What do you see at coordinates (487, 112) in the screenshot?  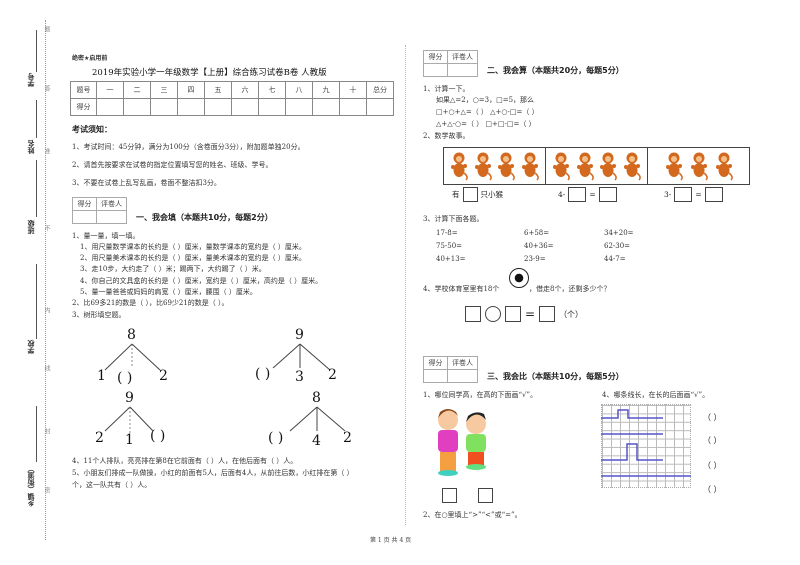 I see `question-line: □+○+△=（ ） △+○-□=（ ）` at bounding box center [487, 112].